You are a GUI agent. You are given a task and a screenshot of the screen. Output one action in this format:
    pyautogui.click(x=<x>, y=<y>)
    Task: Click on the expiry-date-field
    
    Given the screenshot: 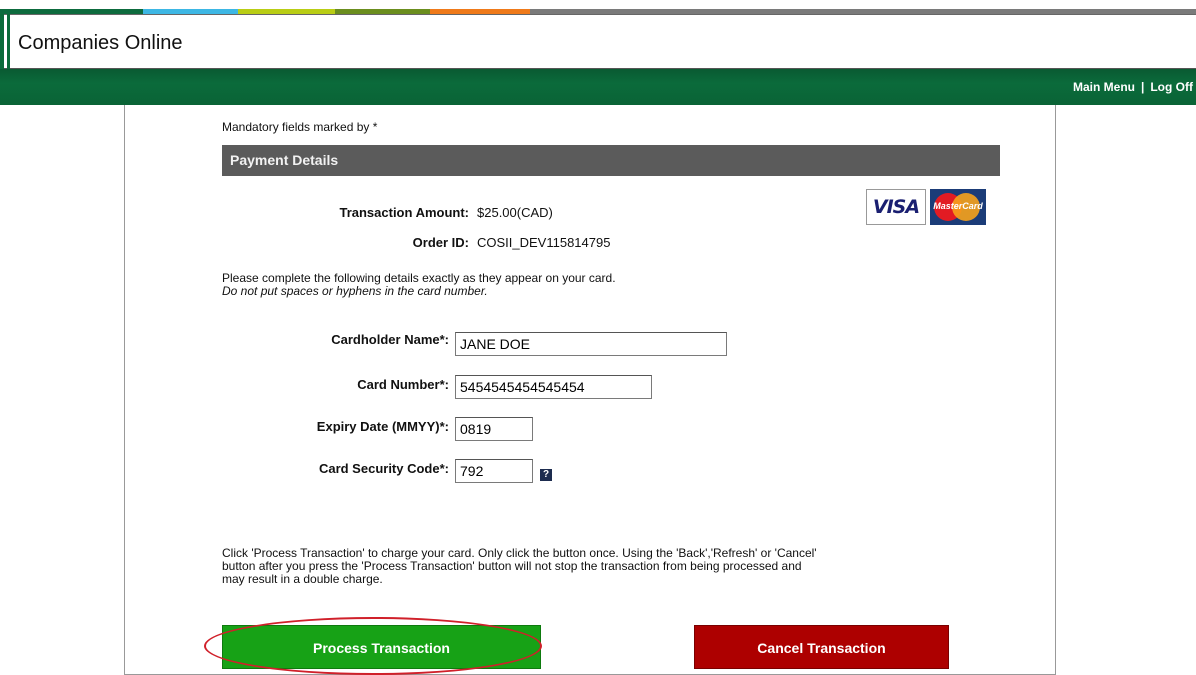 What is the action you would take?
    pyautogui.click(x=494, y=429)
    